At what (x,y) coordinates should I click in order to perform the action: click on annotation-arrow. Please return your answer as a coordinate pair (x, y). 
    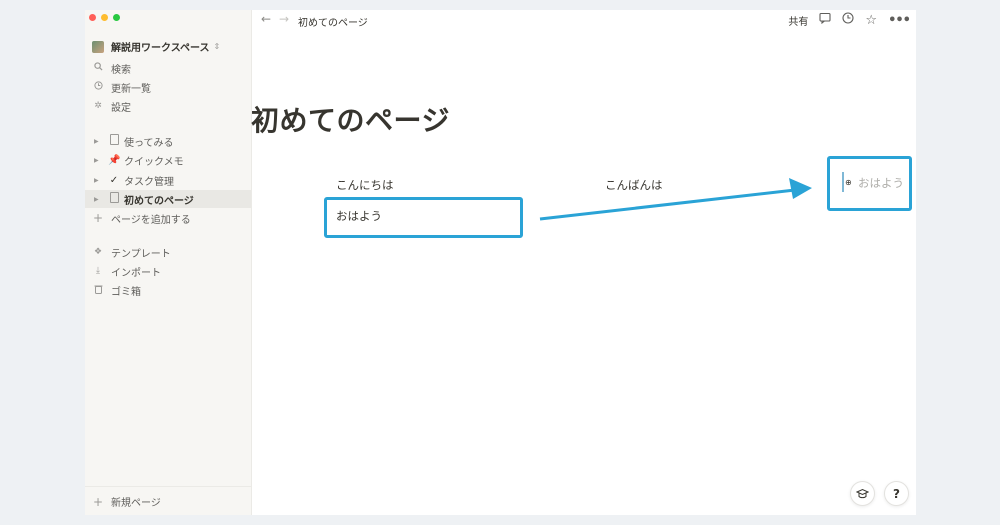
    Looking at the image, I should click on (675, 199).